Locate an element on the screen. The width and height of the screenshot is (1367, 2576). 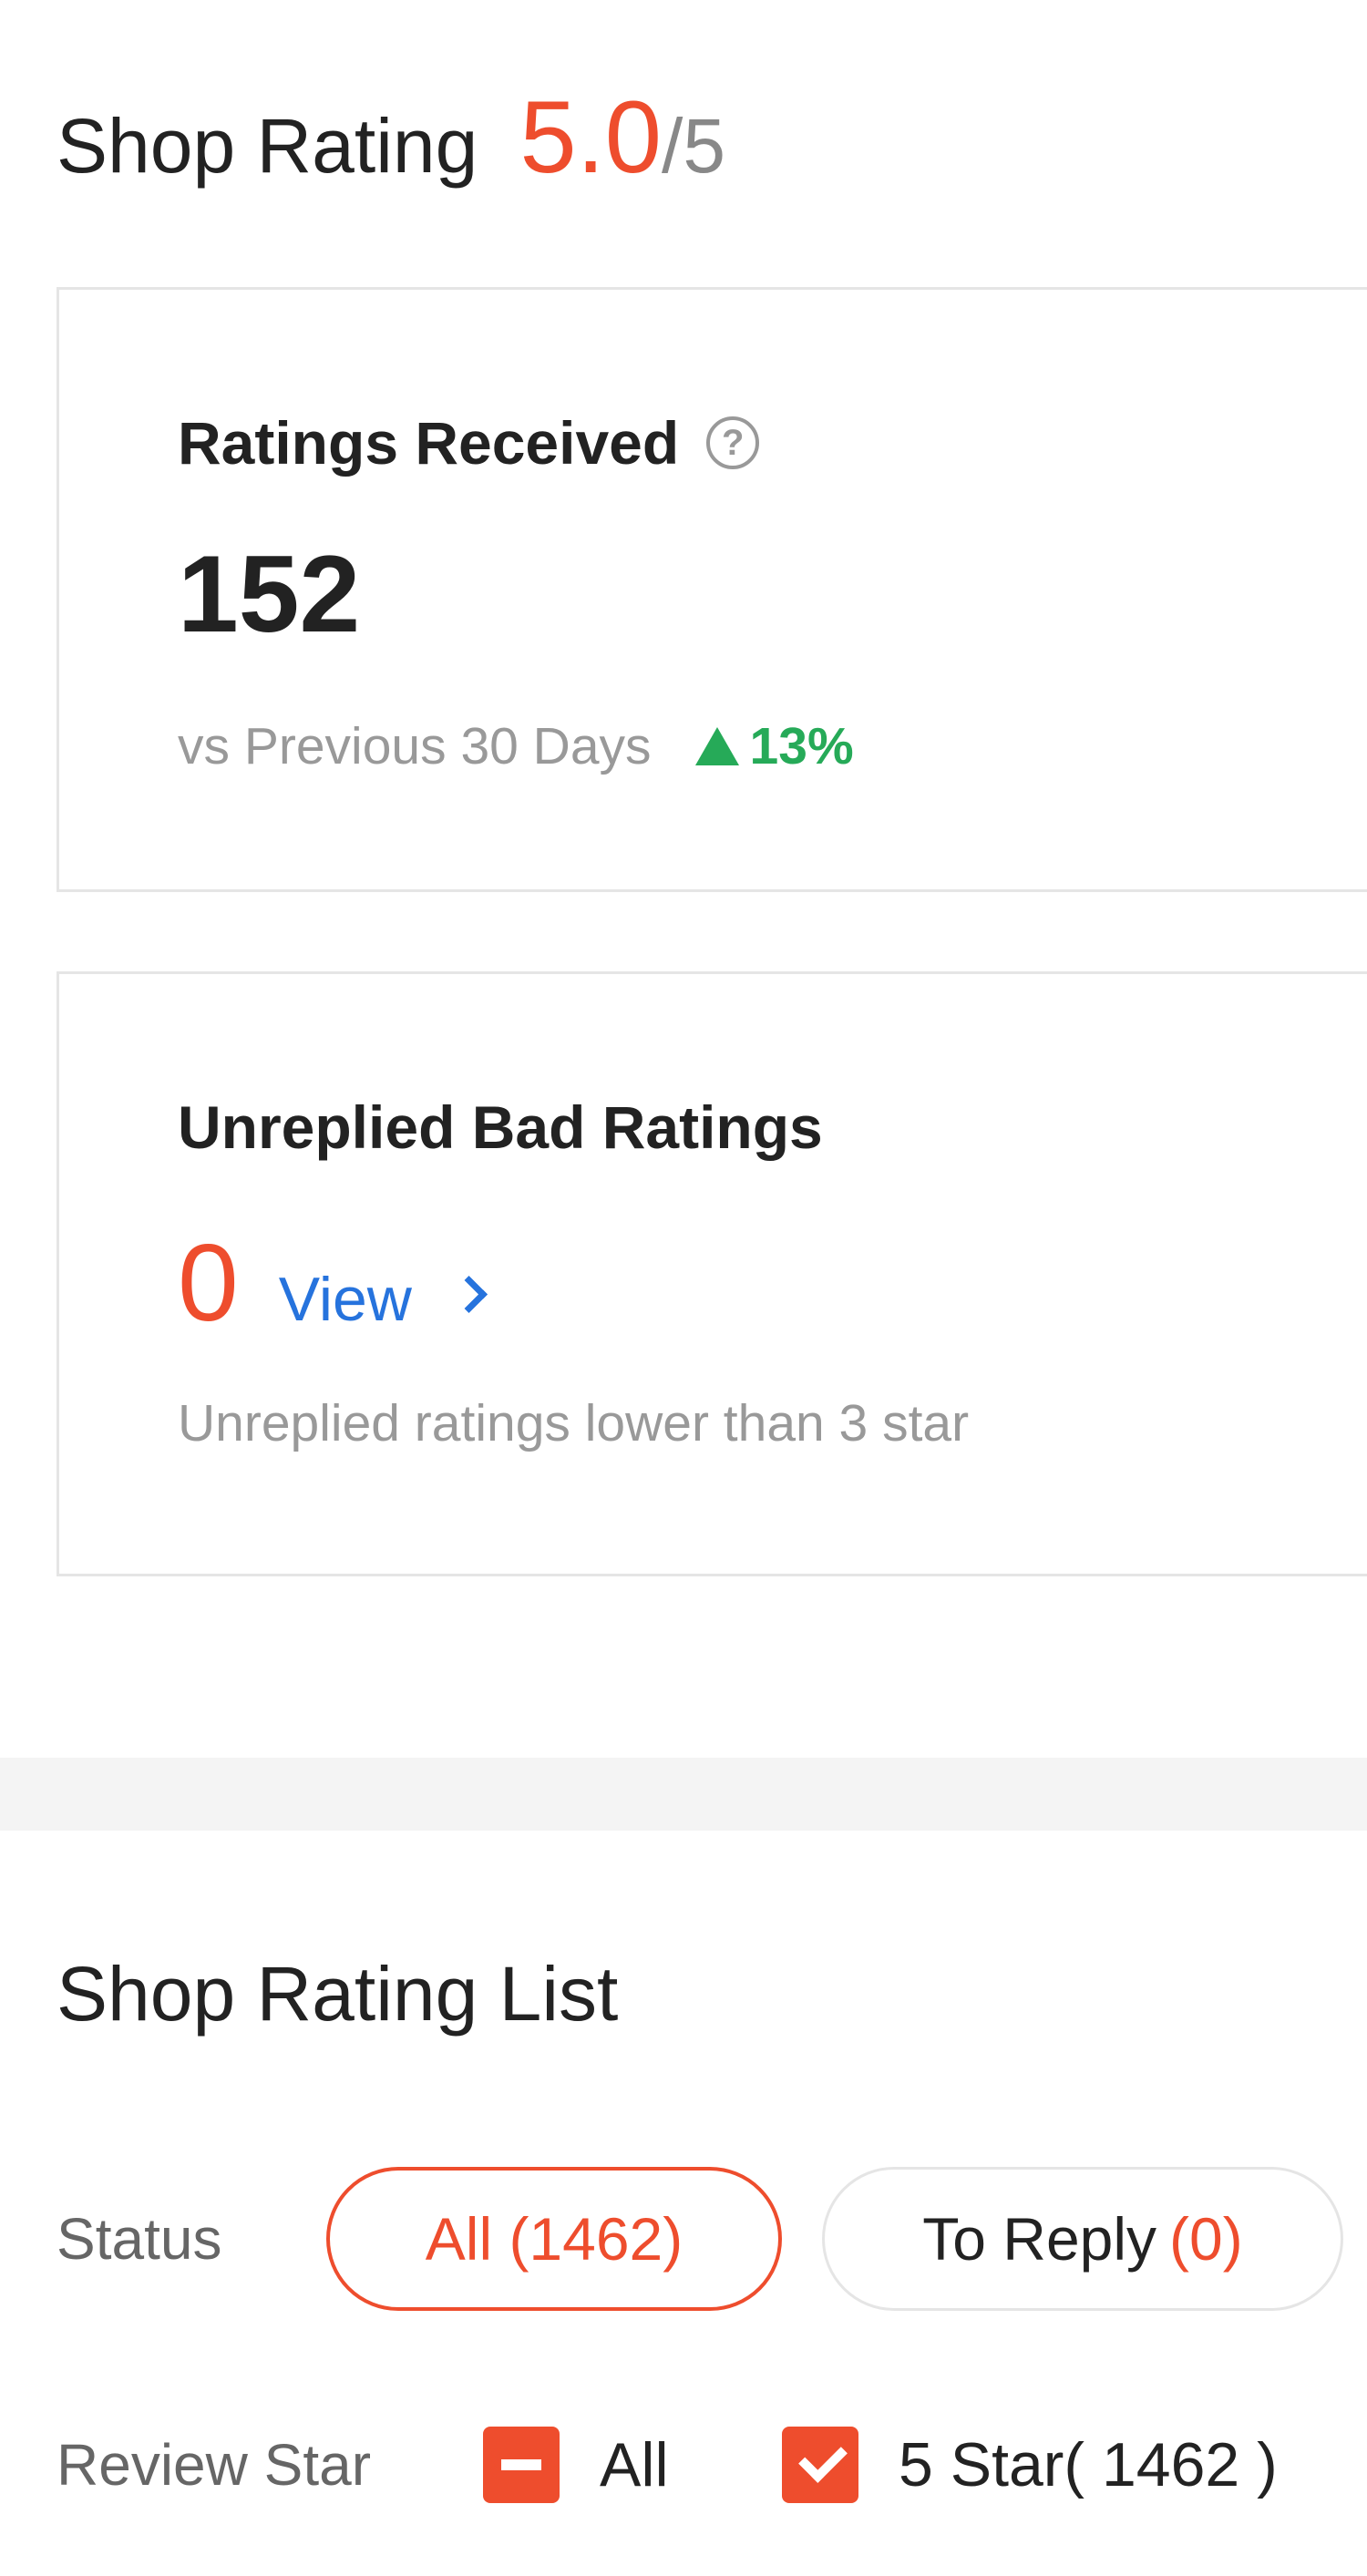
view-link-label: View is located at coordinates (345, 1299).